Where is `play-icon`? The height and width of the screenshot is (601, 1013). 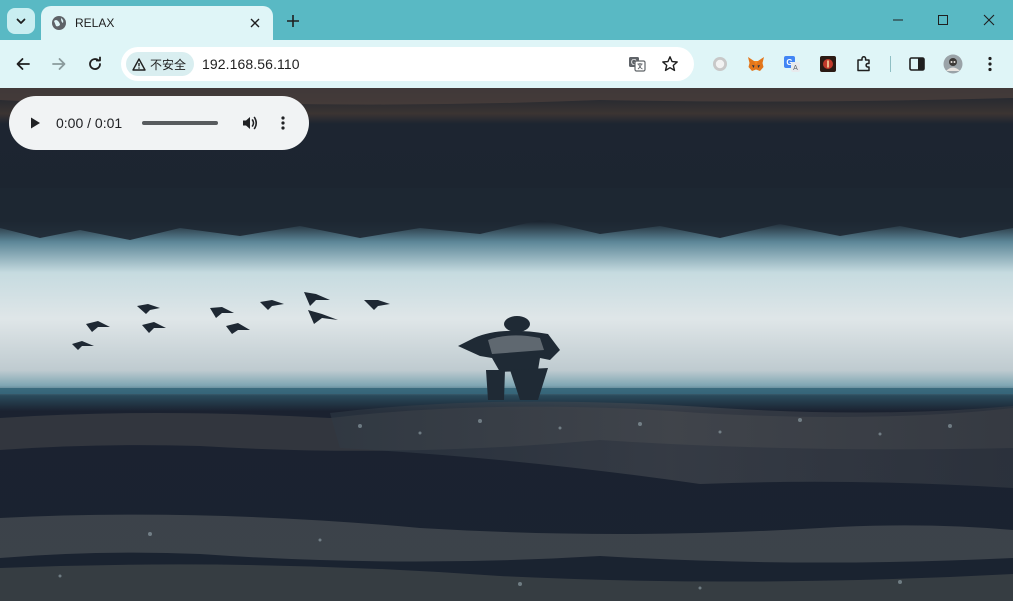
play-icon is located at coordinates (35, 123).